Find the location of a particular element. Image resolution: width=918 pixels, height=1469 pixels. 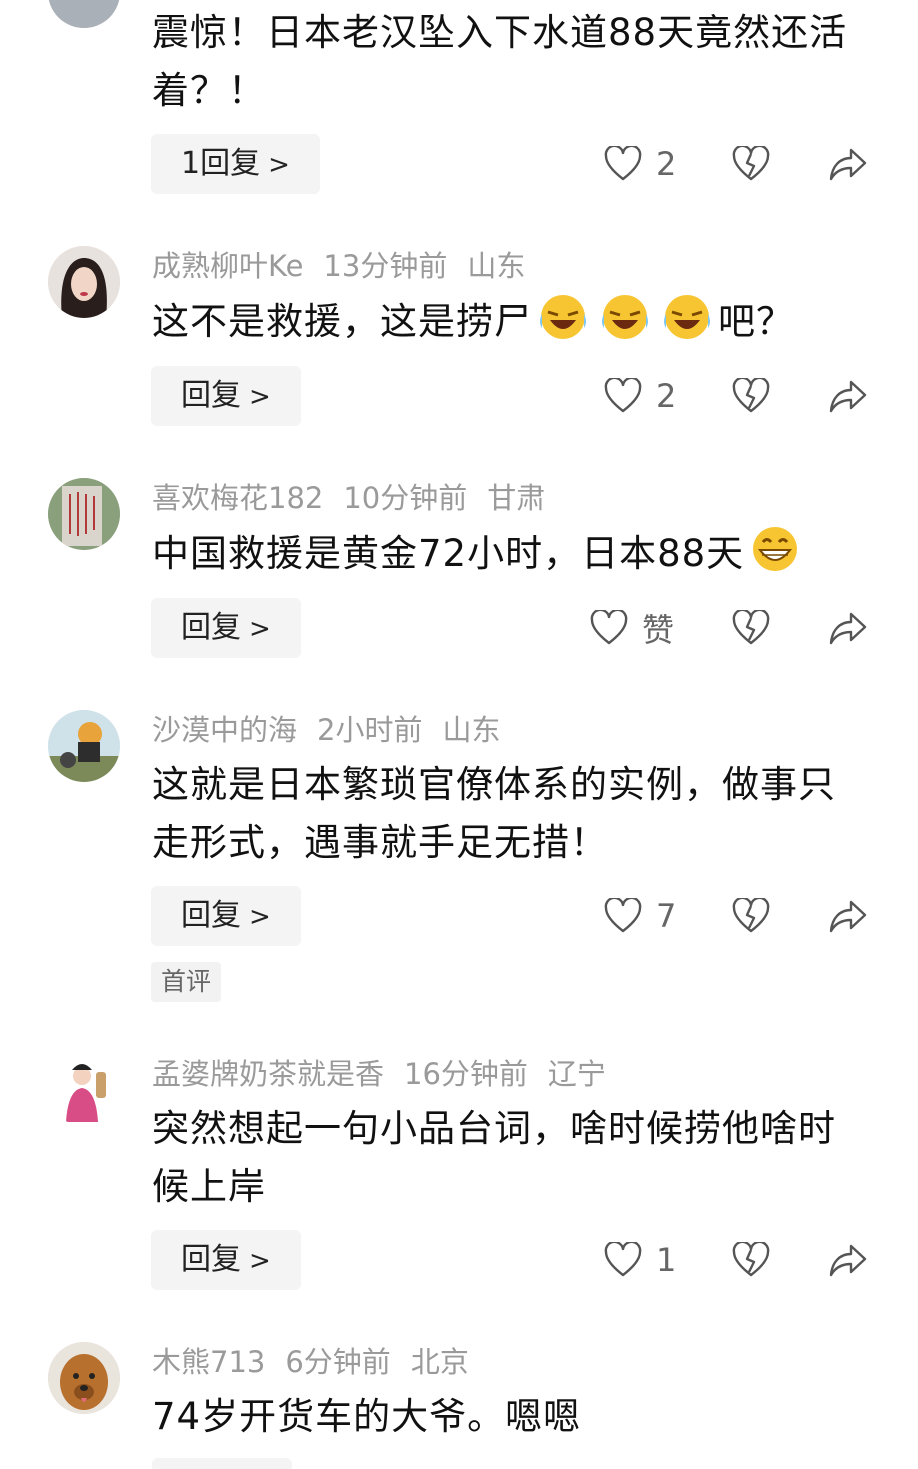

comment-meta: 成熟柳叶Ke 13分钟前 山东 is located at coordinates (348, 266).